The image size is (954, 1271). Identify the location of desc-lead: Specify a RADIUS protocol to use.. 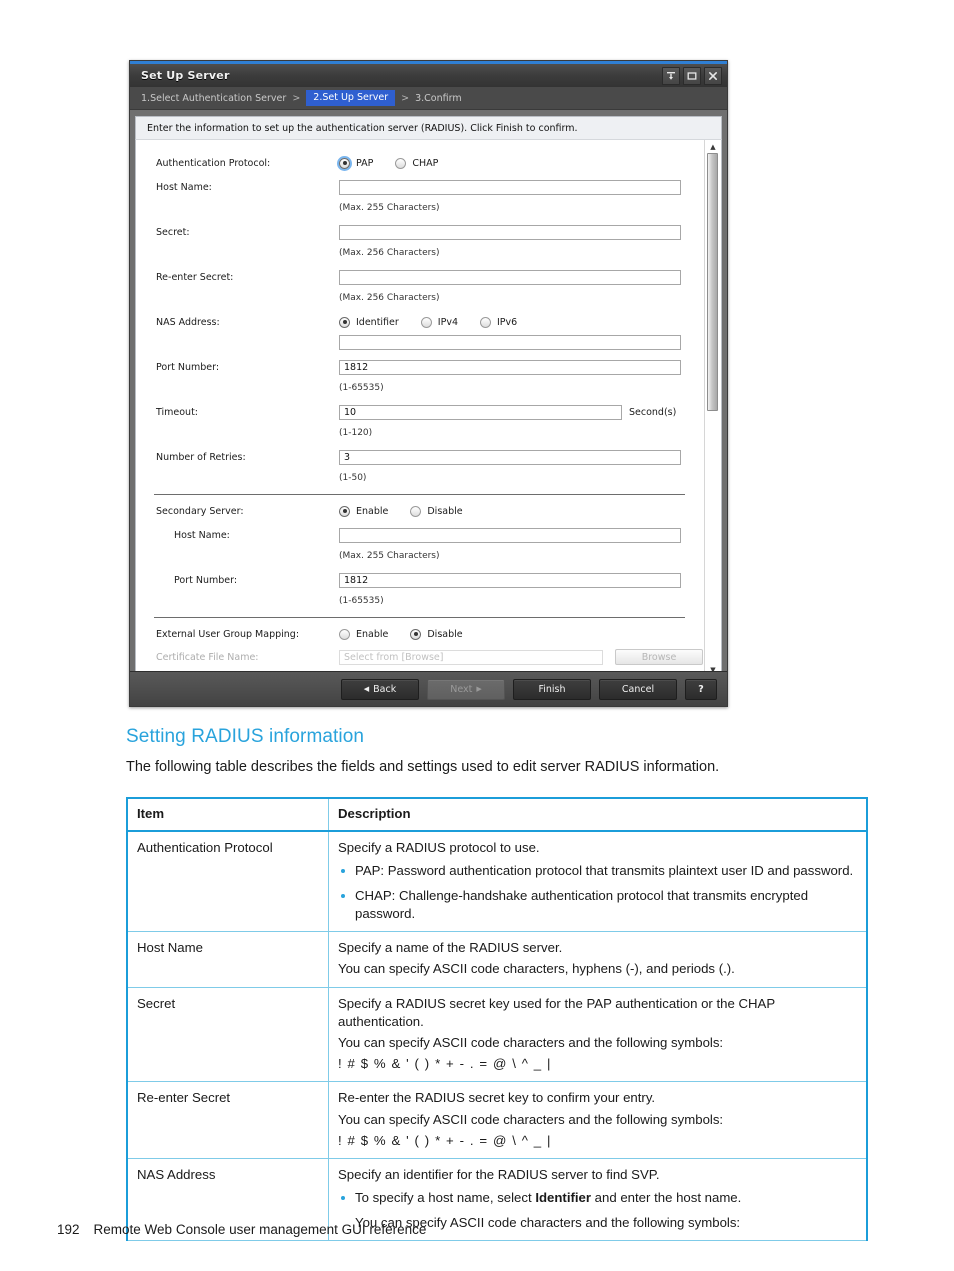
(439, 848).